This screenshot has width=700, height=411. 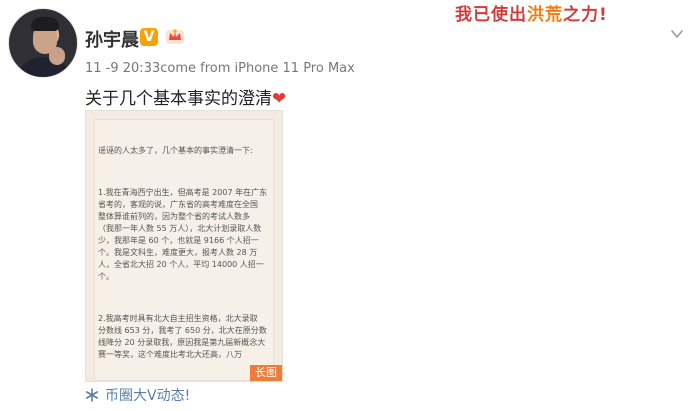 What do you see at coordinates (178, 252) in the screenshot?
I see `long-image-line: 个。我是文科生，难度更大，报考人数 28 万` at bounding box center [178, 252].